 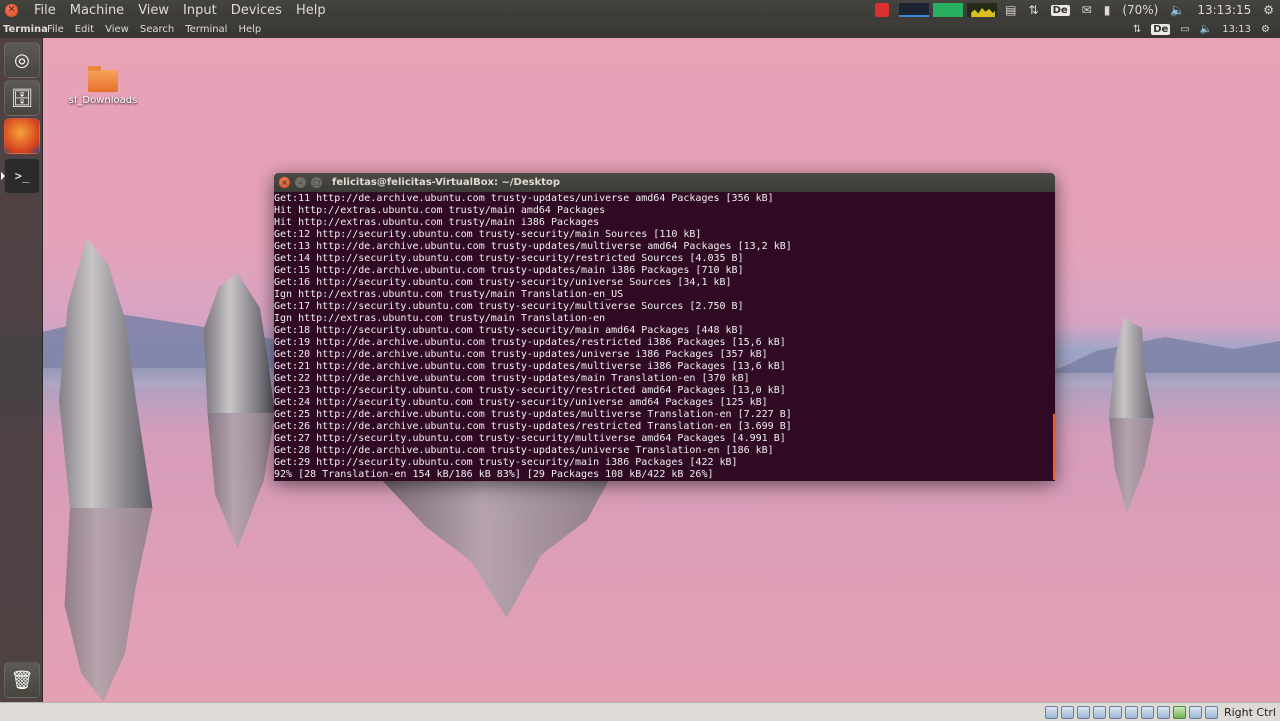 I want to click on guest-gear-icon: ⚙, so click(x=1265, y=29).